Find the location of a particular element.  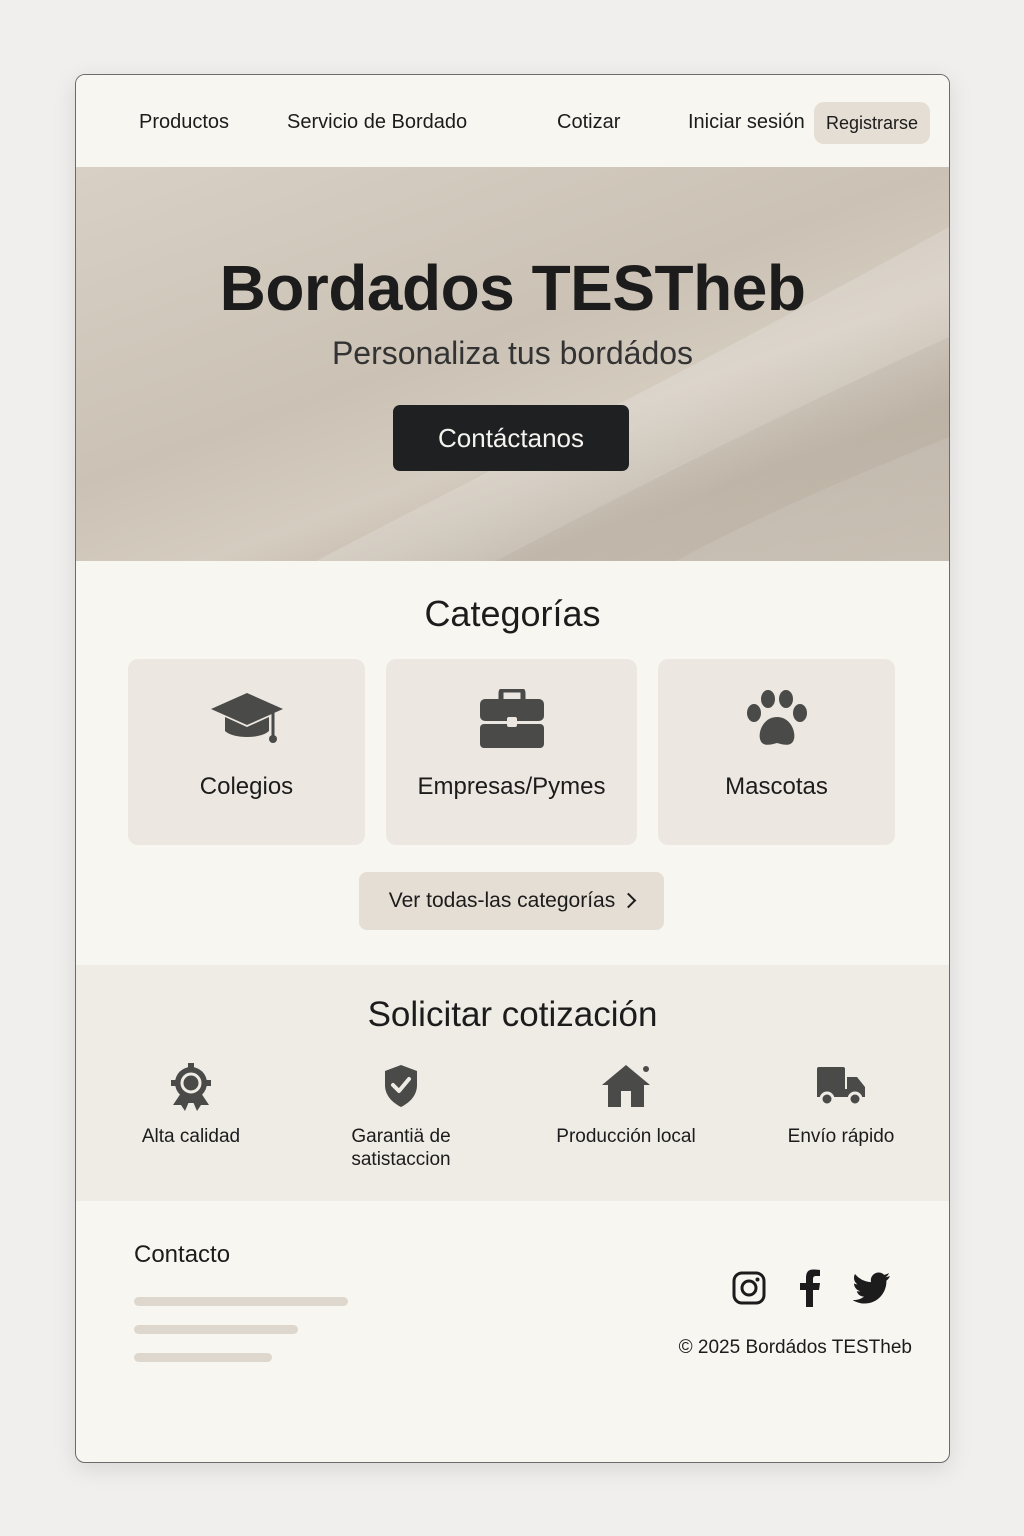

award-badge-icon is located at coordinates (191, 1090).